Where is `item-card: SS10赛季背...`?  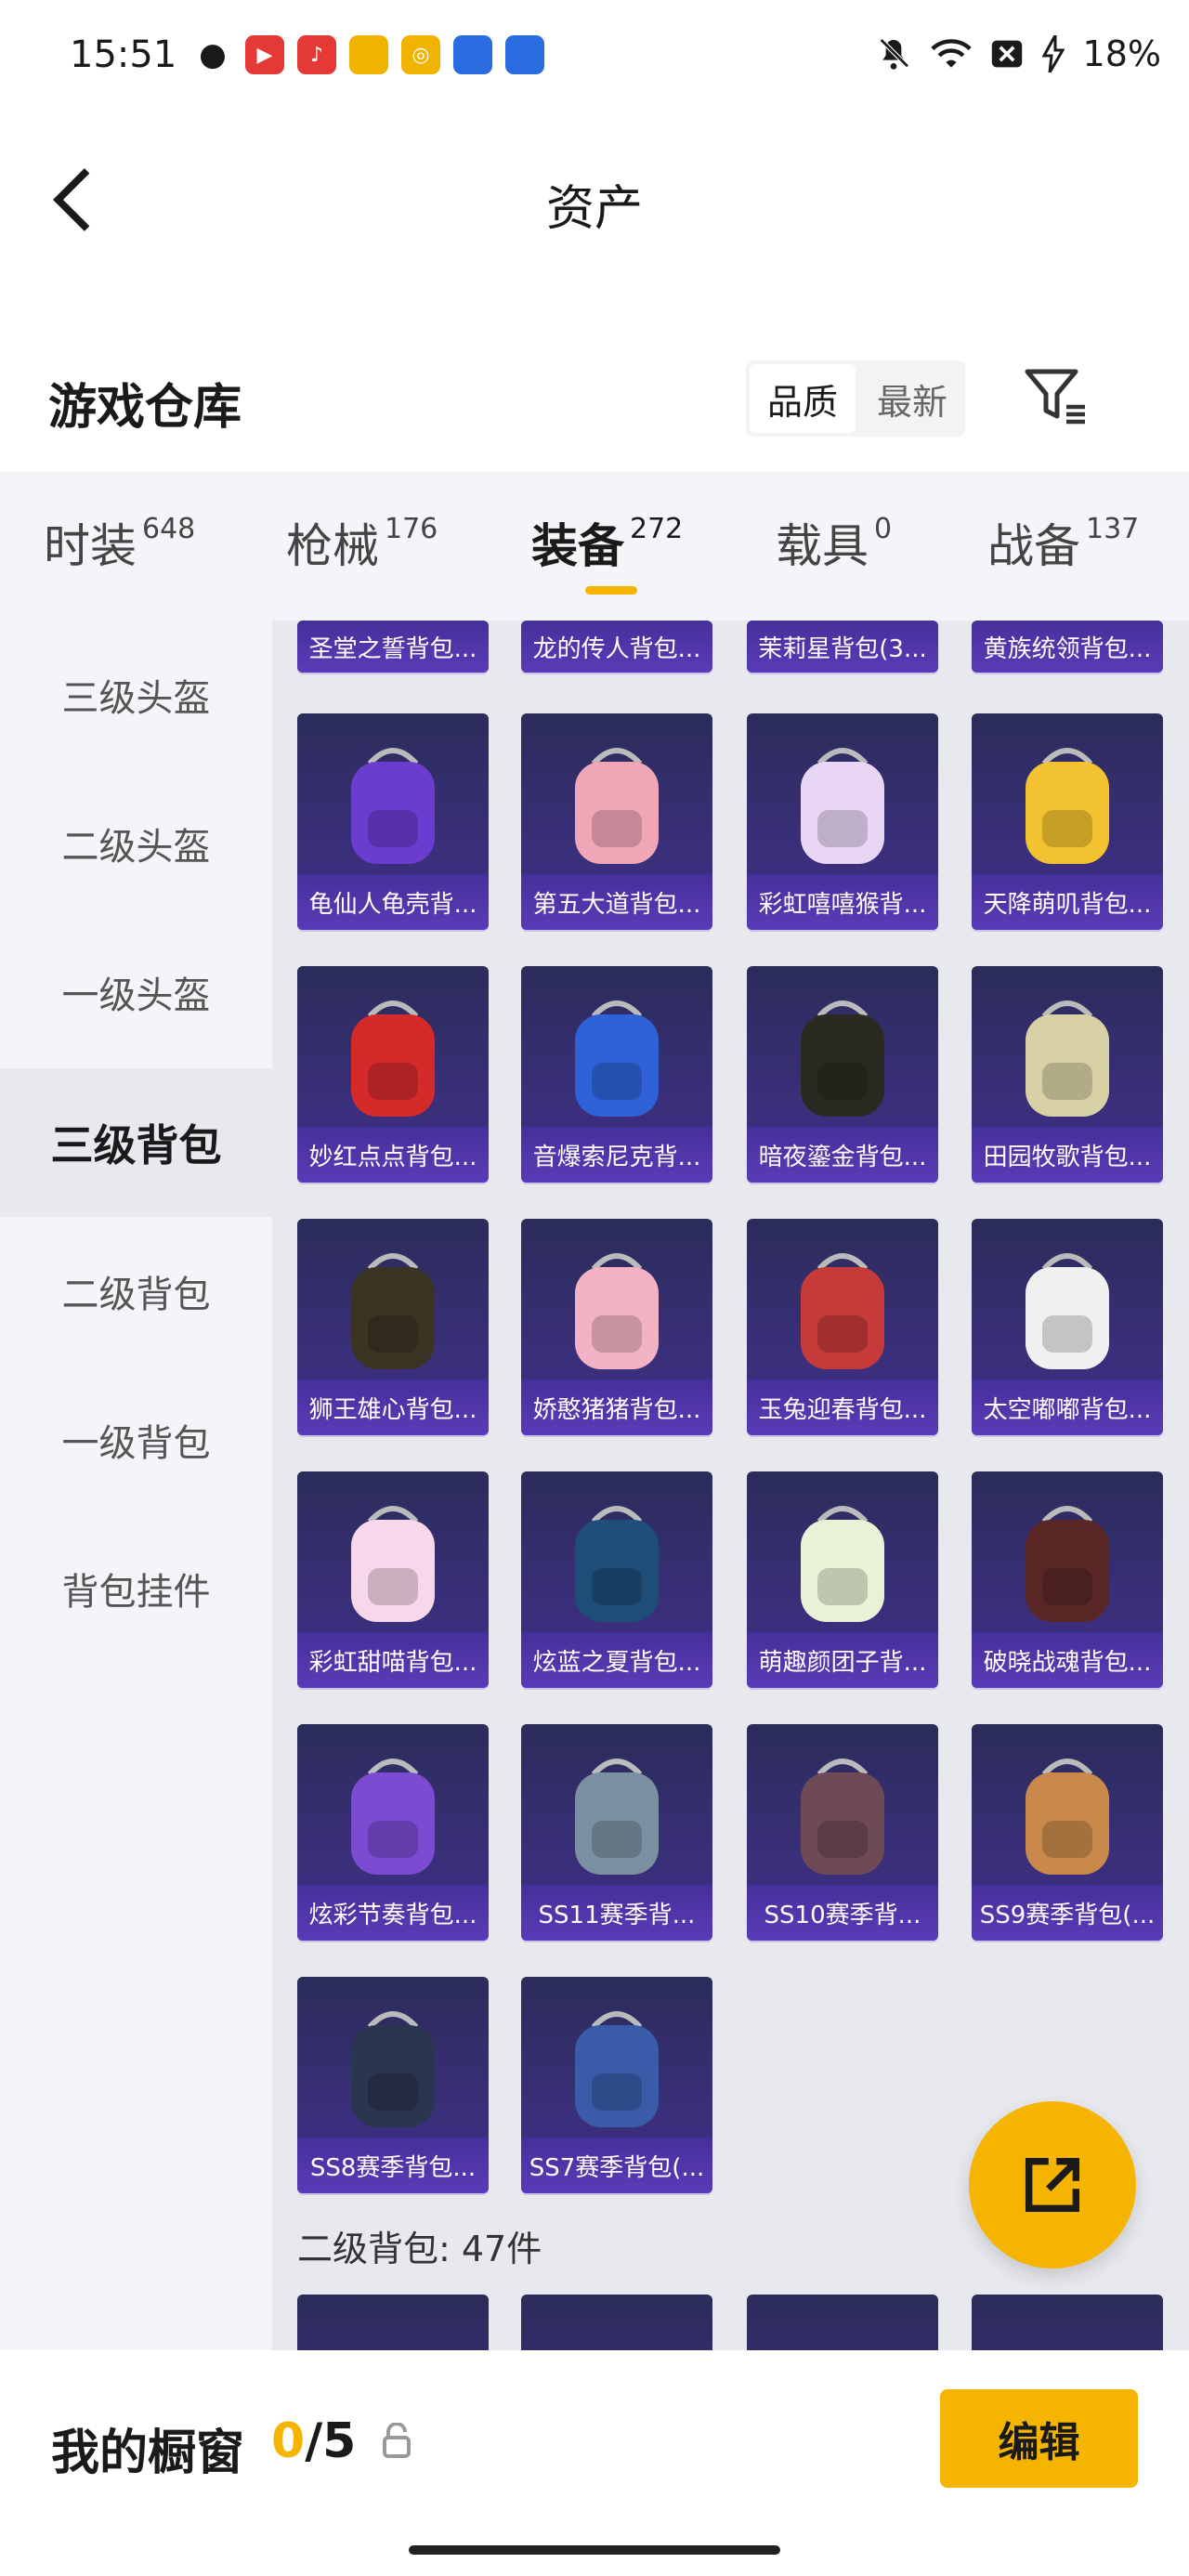 item-card: SS10赛季背... is located at coordinates (843, 1832).